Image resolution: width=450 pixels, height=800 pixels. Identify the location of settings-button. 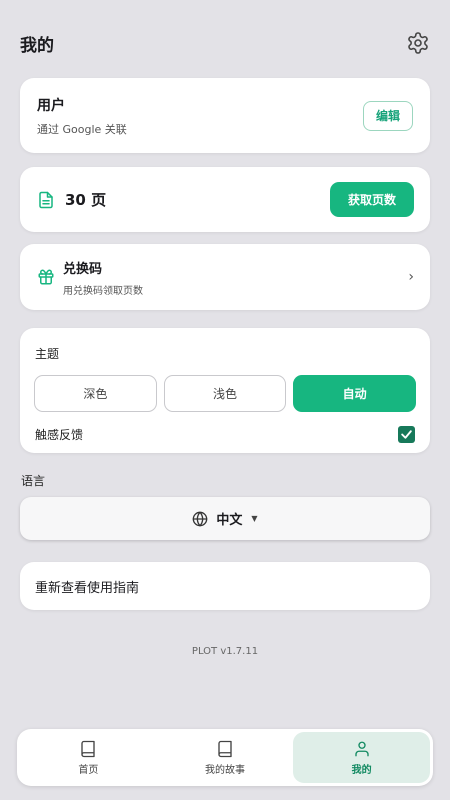
(418, 43).